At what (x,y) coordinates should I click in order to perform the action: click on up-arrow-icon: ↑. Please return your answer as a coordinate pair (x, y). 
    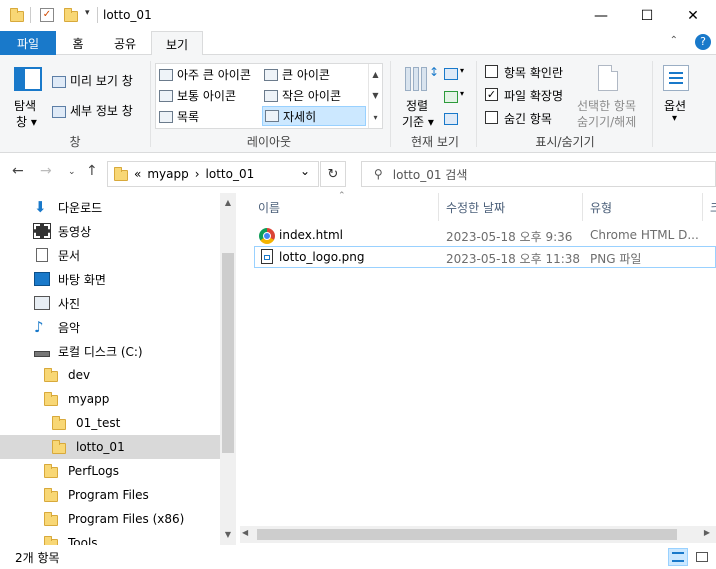
    Looking at the image, I should click on (92, 171).